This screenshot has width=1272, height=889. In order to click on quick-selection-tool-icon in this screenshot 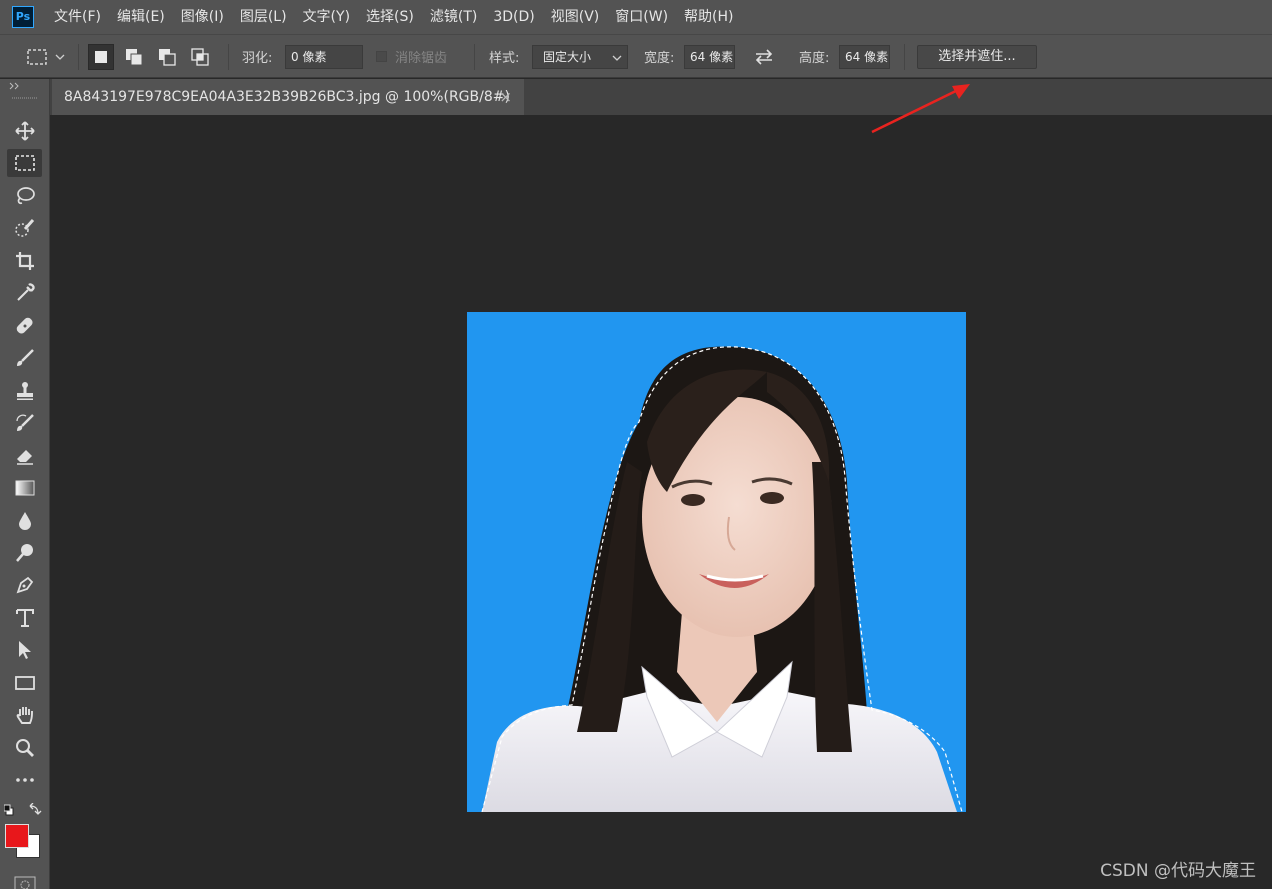, I will do `click(24, 228)`.